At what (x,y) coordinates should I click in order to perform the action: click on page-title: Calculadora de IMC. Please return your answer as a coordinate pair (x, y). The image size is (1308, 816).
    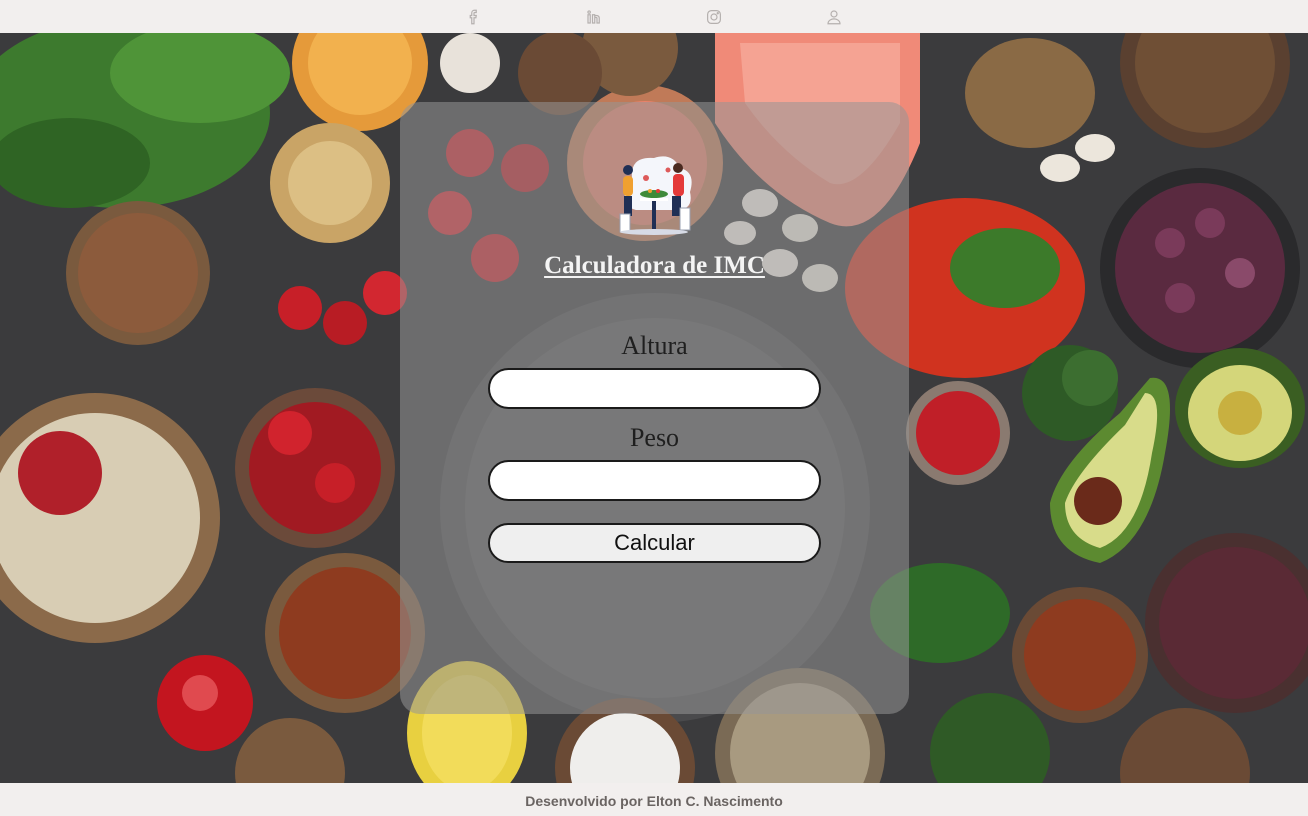
    Looking at the image, I should click on (654, 265).